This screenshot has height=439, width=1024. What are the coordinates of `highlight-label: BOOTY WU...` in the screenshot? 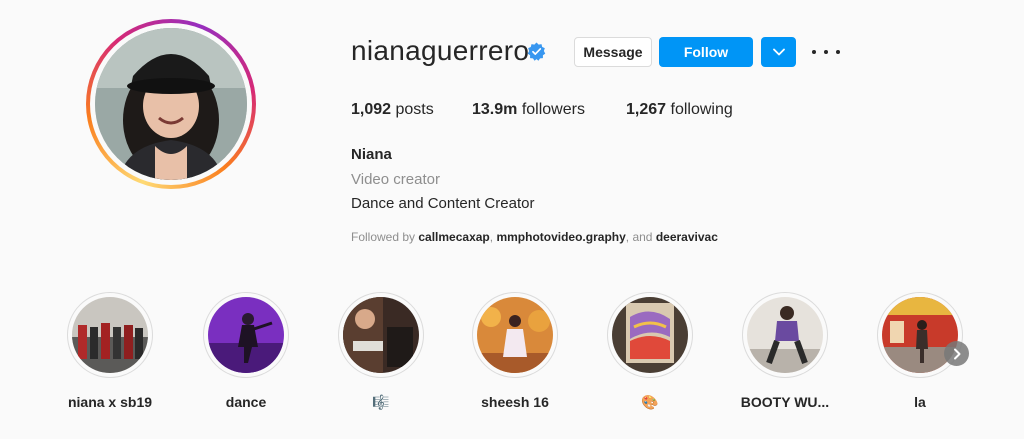 It's located at (785, 402).